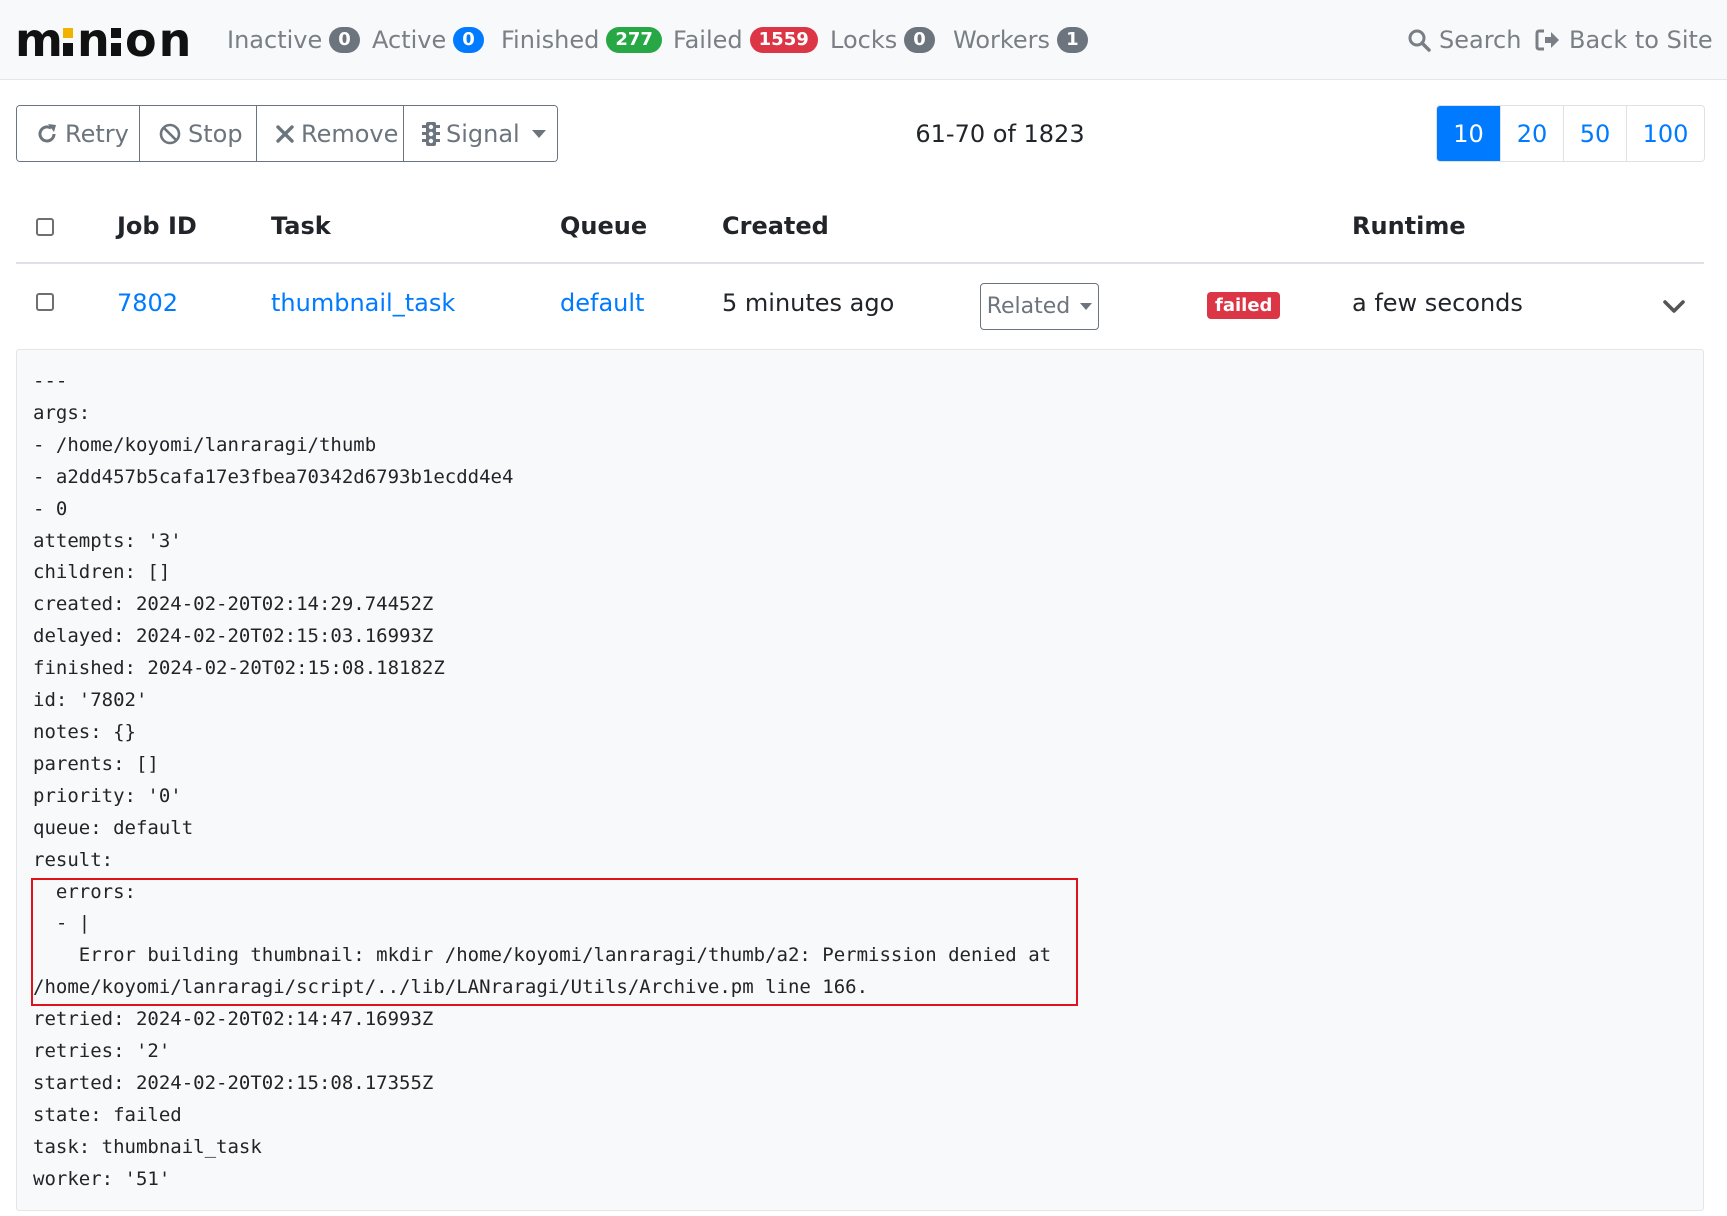 Image resolution: width=1727 pixels, height=1216 pixels. I want to click on yaml-line: started: 2024-02-20T02:15:08.17355Z, so click(233, 1082).